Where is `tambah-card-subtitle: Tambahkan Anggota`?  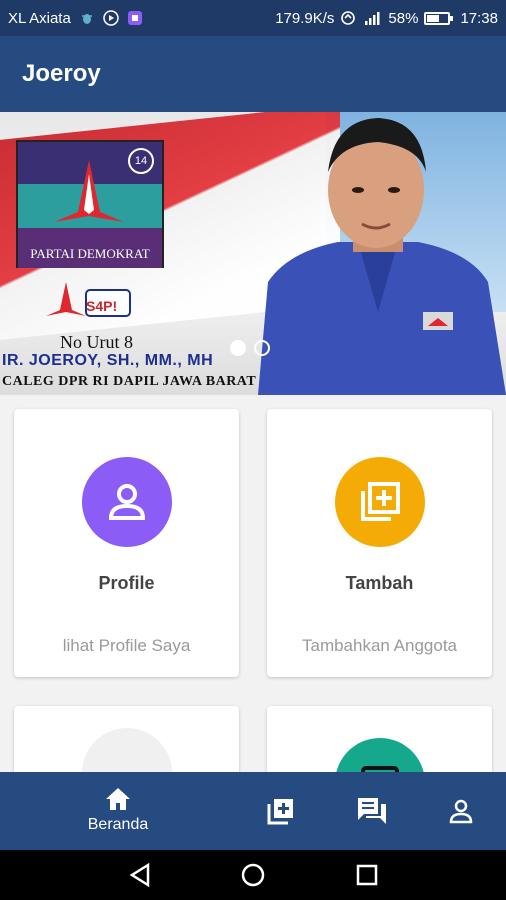 tambah-card-subtitle: Tambahkan Anggota is located at coordinates (379, 645).